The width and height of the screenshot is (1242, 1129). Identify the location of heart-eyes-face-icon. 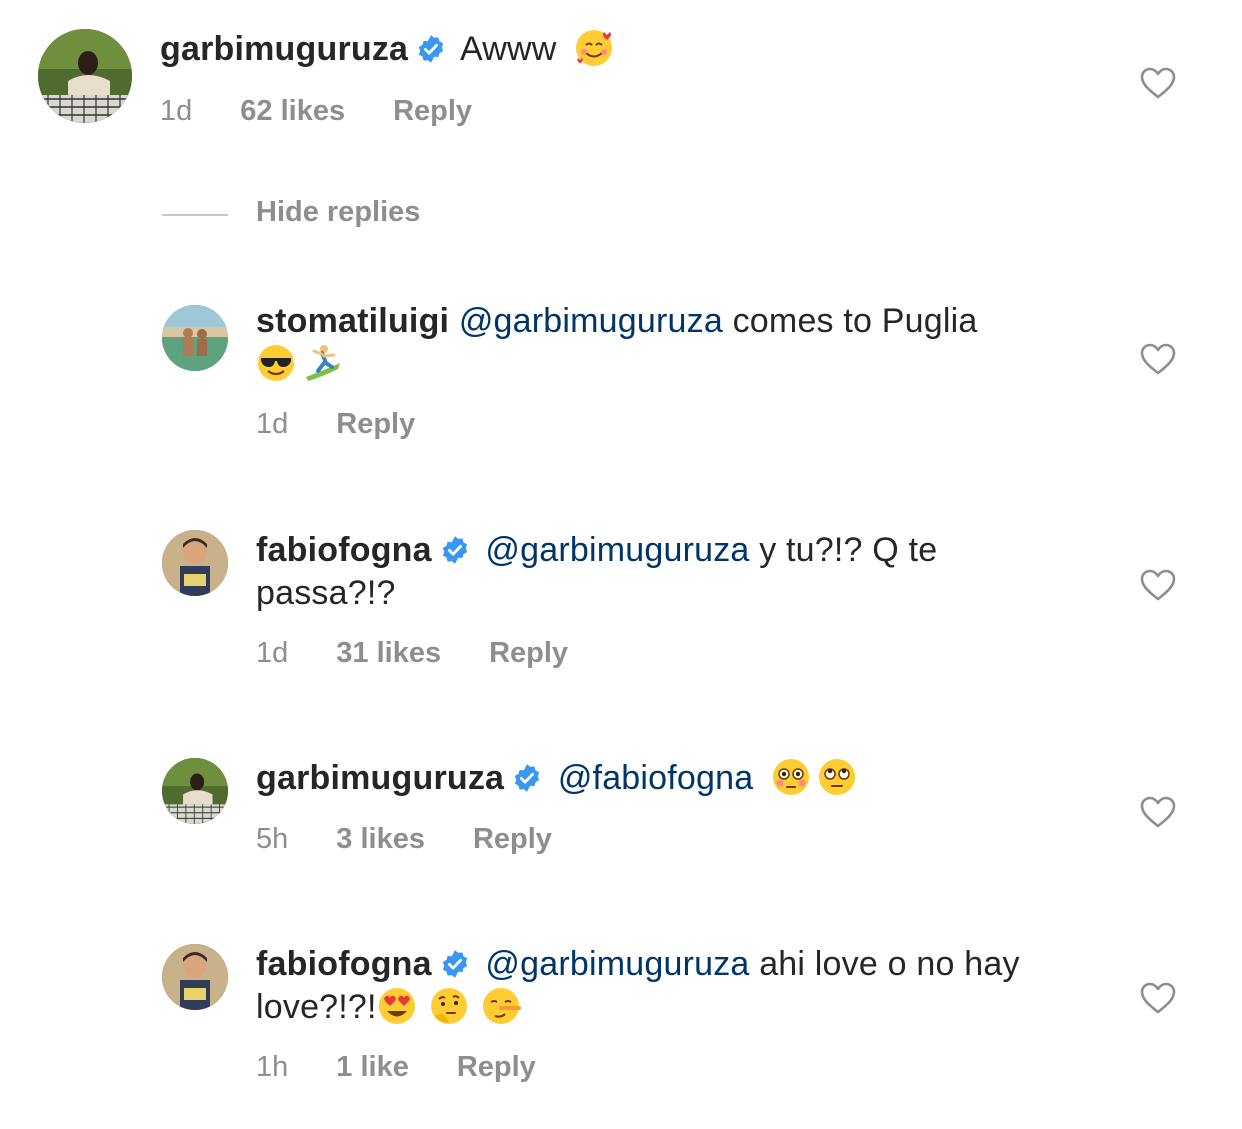
(397, 1006).